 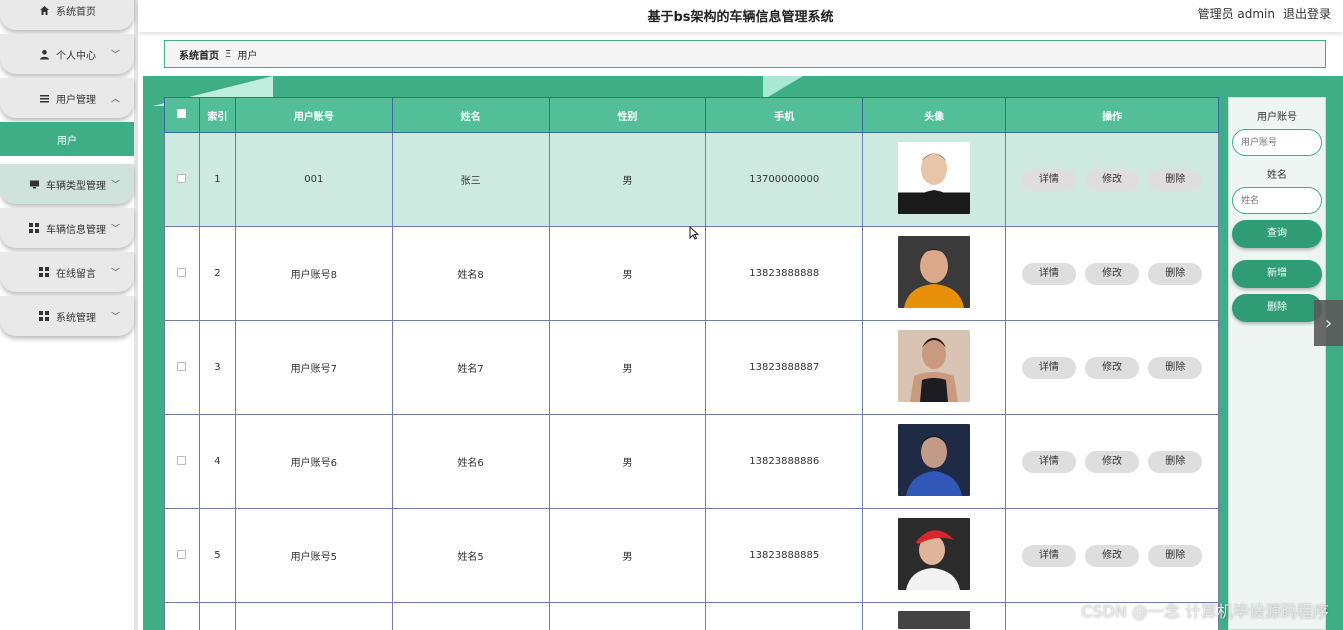 What do you see at coordinates (247, 56) in the screenshot?
I see `breadcrumb-current: 用户` at bounding box center [247, 56].